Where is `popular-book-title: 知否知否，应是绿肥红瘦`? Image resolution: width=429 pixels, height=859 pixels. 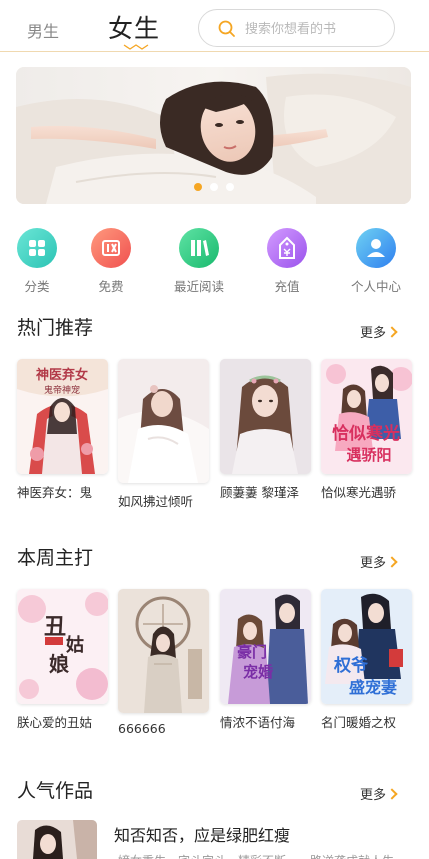
popular-book-title: 知否知否，应是绿肥红瘦 is located at coordinates (202, 834).